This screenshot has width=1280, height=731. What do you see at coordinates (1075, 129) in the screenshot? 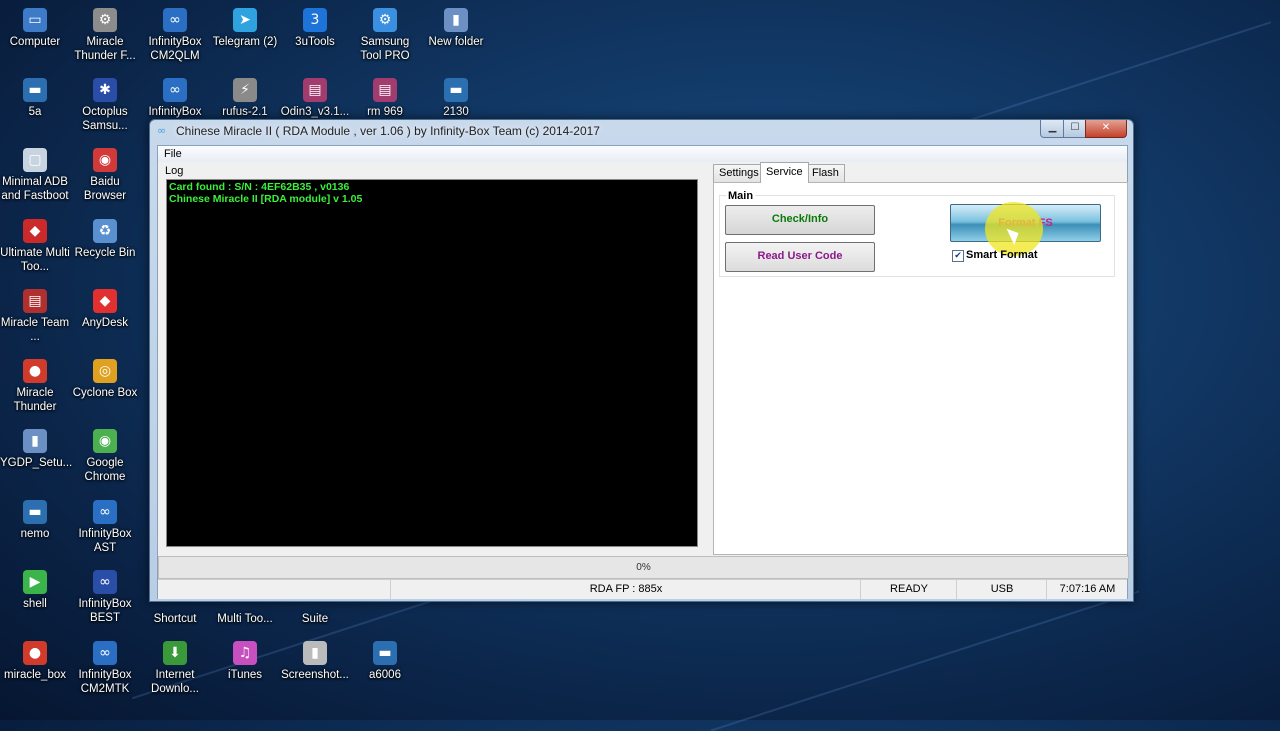
I see `maximize-button: ☐` at bounding box center [1075, 129].